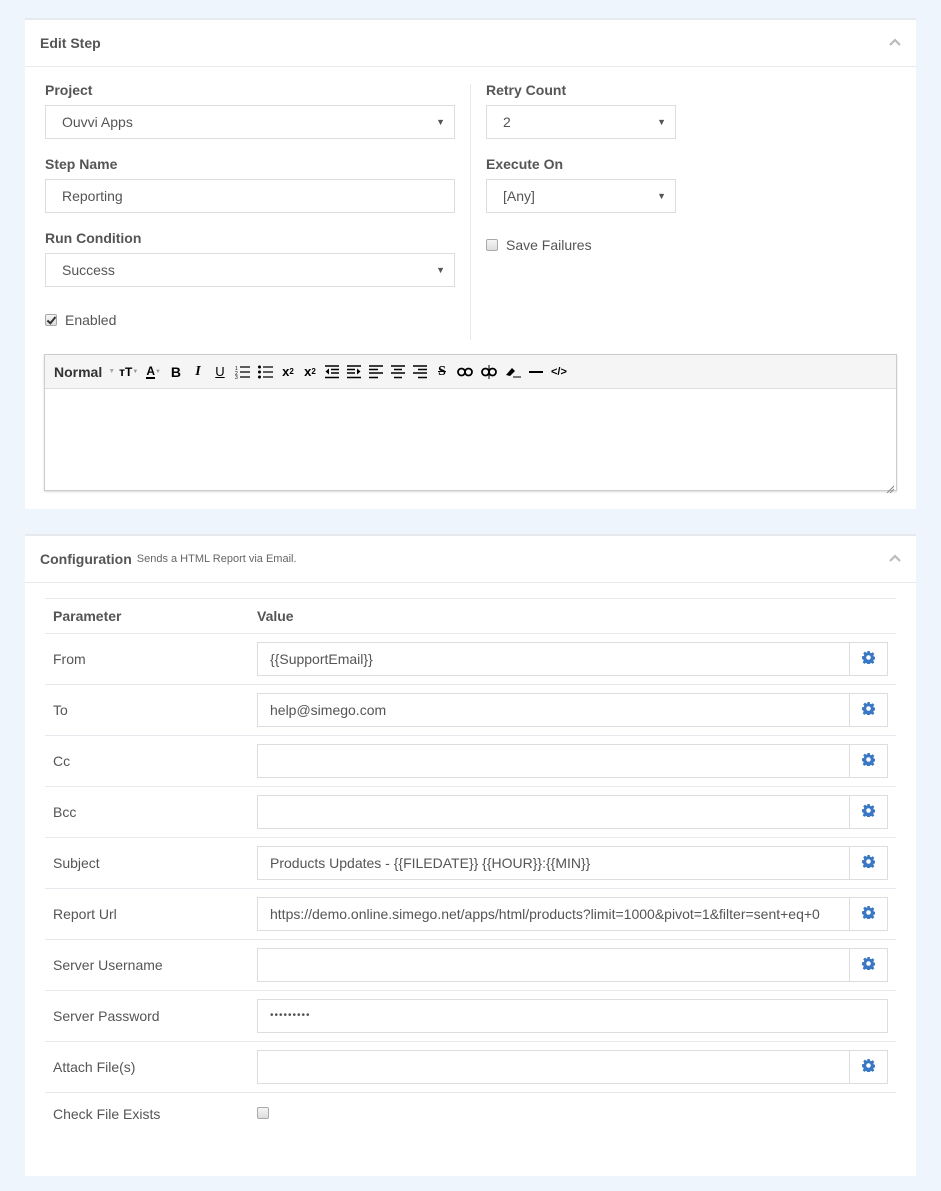 Image resolution: width=941 pixels, height=1191 pixels. I want to click on param-name: Bcc, so click(151, 812).